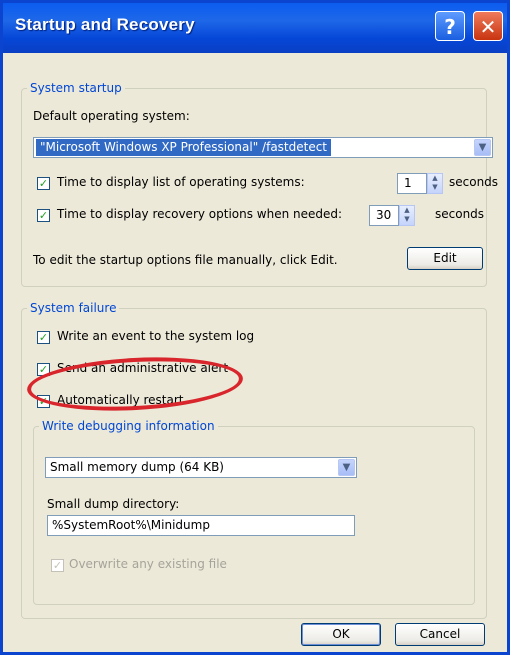 The width and height of the screenshot is (510, 655). I want to click on time-list-input: 1, so click(412, 183).